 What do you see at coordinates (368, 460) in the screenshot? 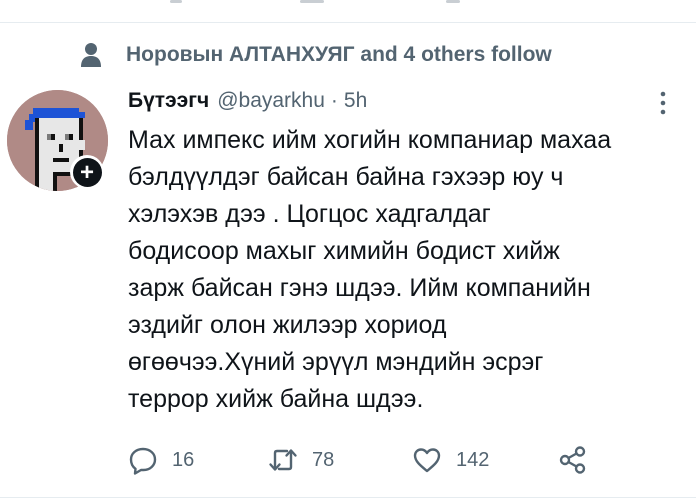
I see `tweet-actions: 16 78 142` at bounding box center [368, 460].